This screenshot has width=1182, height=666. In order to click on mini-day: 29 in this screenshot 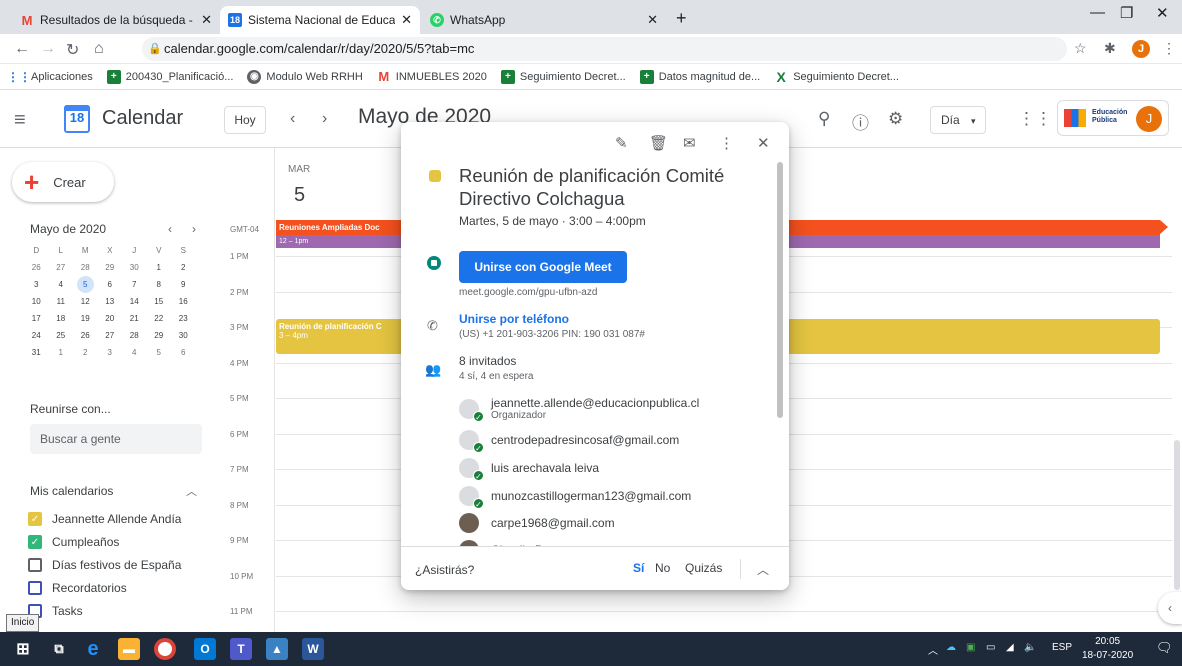, I will do `click(110, 267)`.